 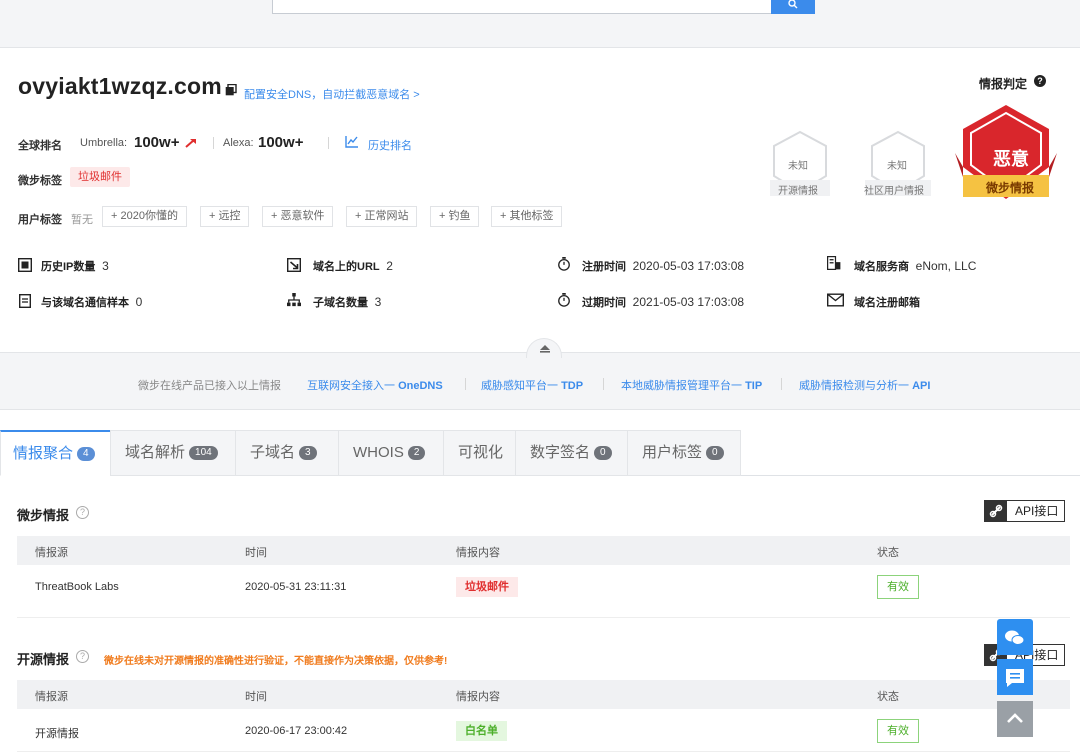 I want to click on copy-icon, so click(x=231, y=90).